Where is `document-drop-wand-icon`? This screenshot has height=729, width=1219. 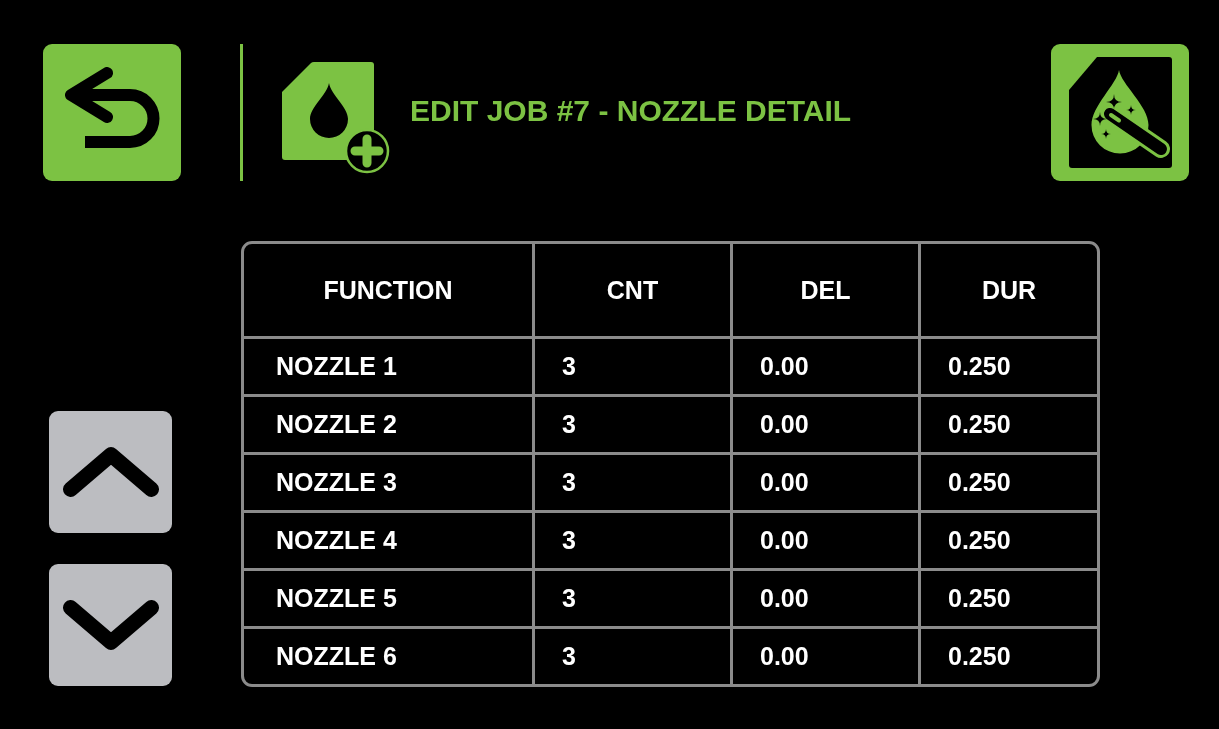
document-drop-wand-icon is located at coordinates (1120, 112).